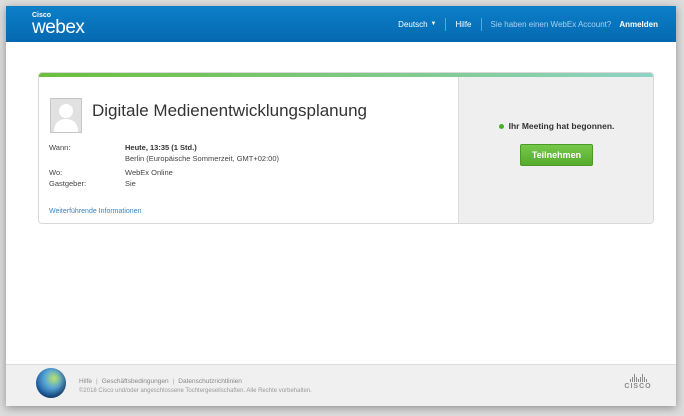 Image resolution: width=684 pixels, height=416 pixels. Describe the element at coordinates (68, 183) in the screenshot. I see `detail-label: Gastgeber:` at that location.